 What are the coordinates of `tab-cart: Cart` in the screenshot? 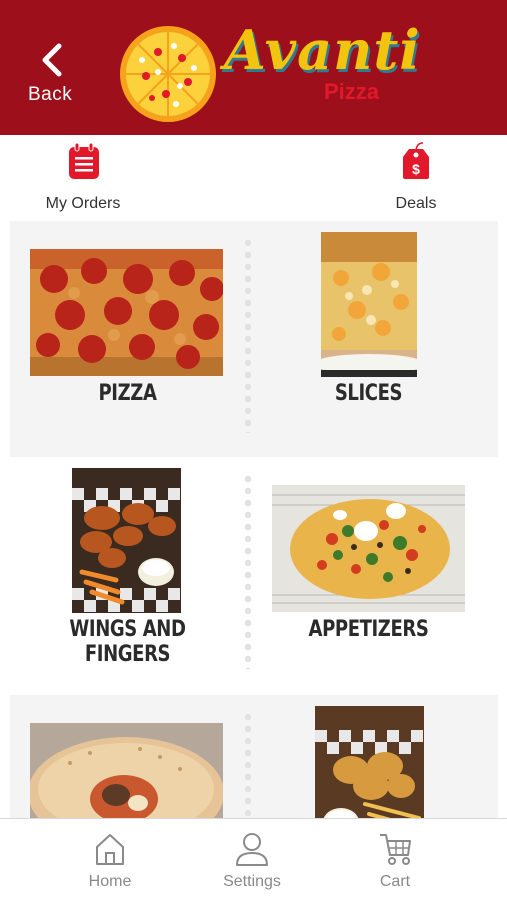 It's located at (395, 862).